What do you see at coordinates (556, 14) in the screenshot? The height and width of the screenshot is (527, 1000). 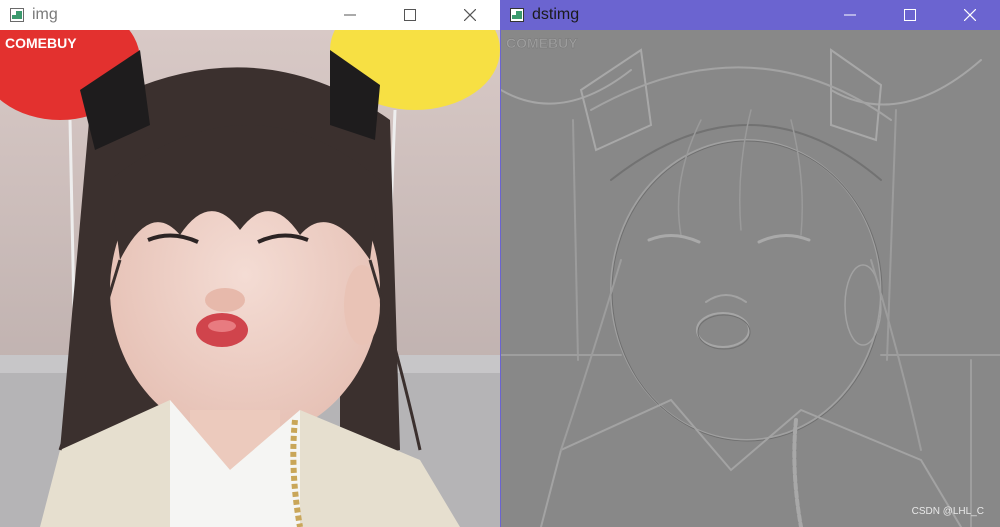 I see `window-title: dstimg` at bounding box center [556, 14].